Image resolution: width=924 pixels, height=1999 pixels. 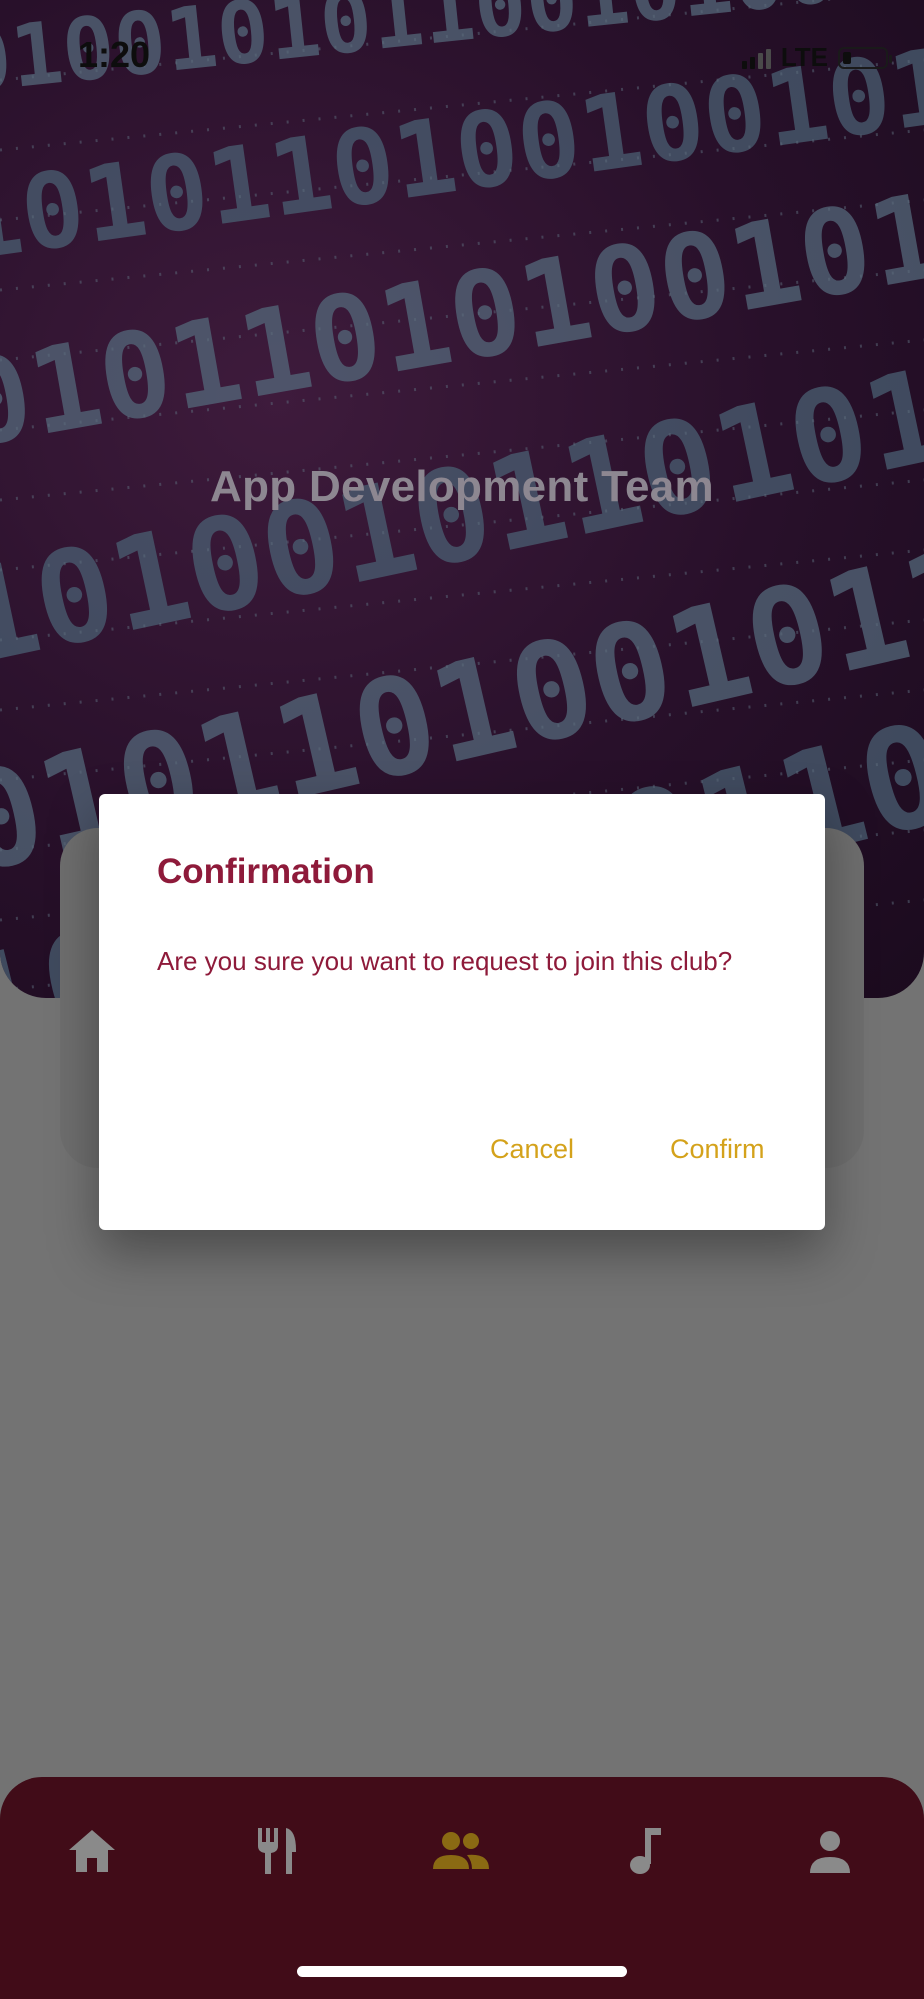 I want to click on signal-icon, so click(x=756, y=58).